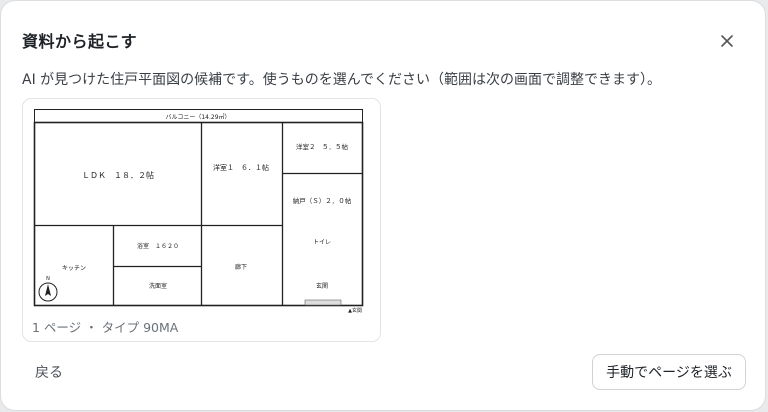  I want to click on close-icon, so click(727, 41).